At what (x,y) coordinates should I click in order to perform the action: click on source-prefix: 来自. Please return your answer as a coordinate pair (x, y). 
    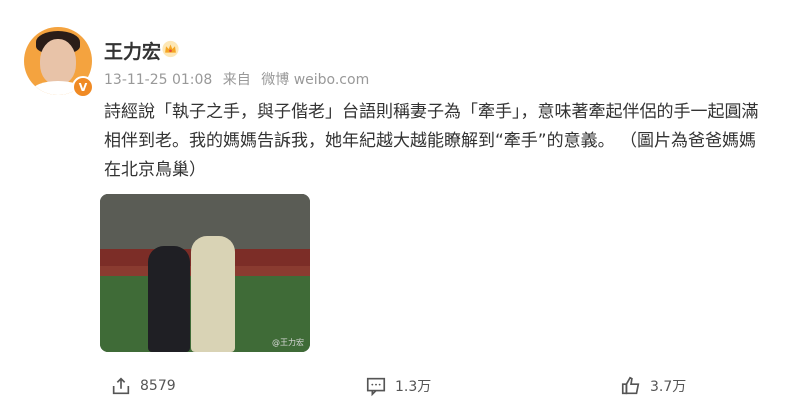
    Looking at the image, I should click on (236, 80).